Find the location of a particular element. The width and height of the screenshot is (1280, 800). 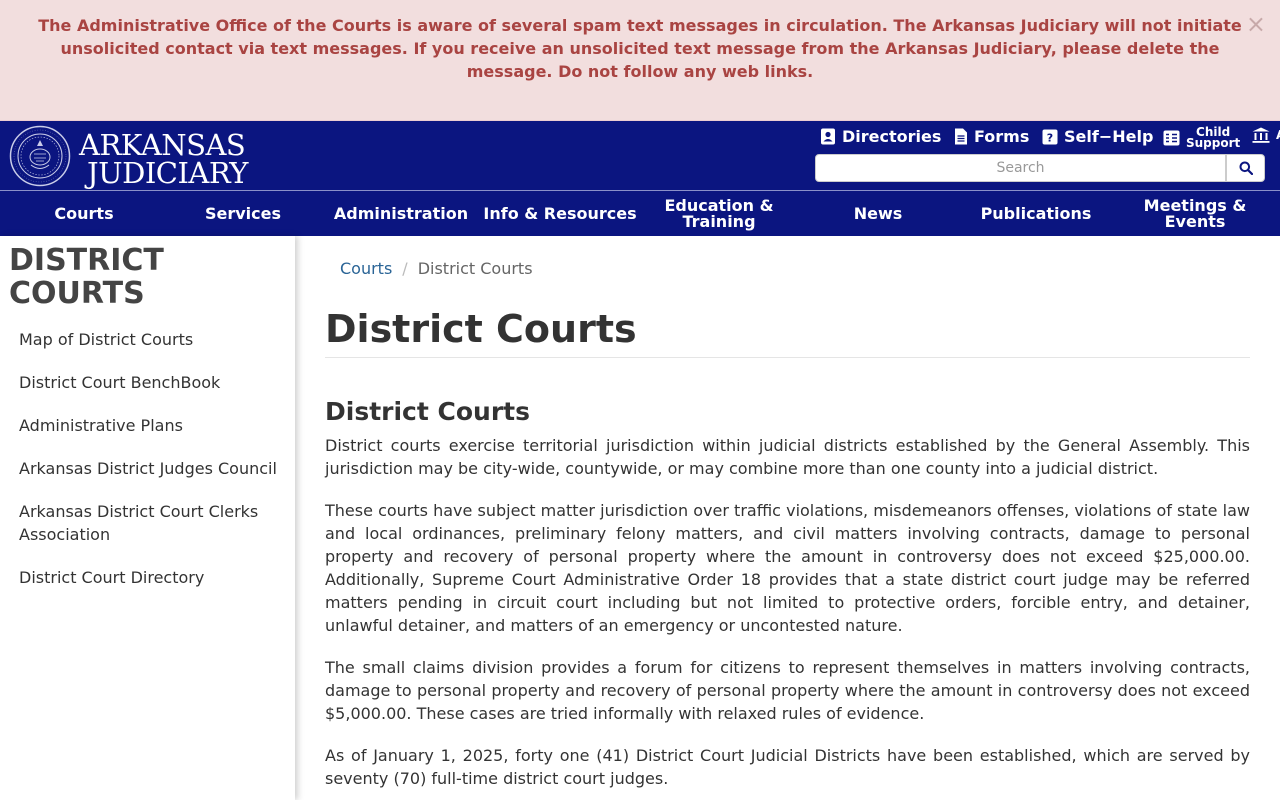

sidebar-item-district-court-directory: District Court Directory is located at coordinates (151, 577).